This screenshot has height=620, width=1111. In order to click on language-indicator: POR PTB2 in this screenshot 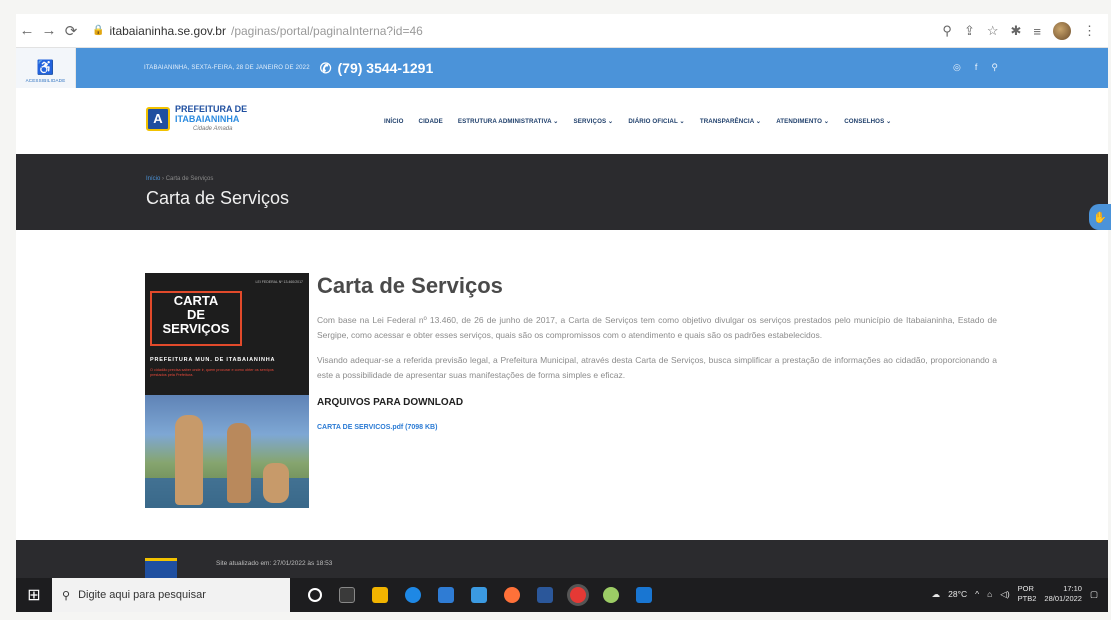, I will do `click(1027, 594)`.